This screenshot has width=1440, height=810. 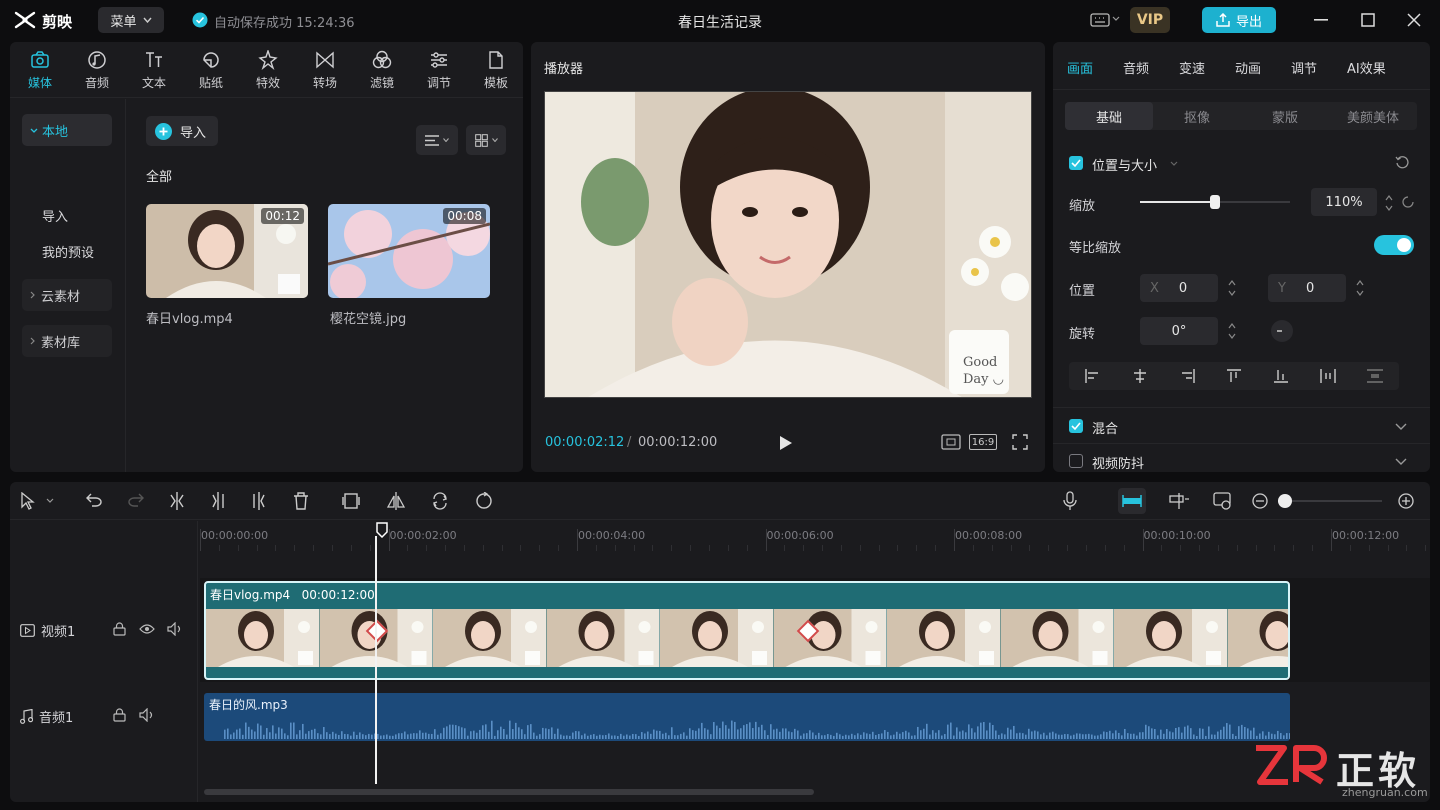 What do you see at coordinates (1375, 376) in the screenshot?
I see `distribute-v-icon` at bounding box center [1375, 376].